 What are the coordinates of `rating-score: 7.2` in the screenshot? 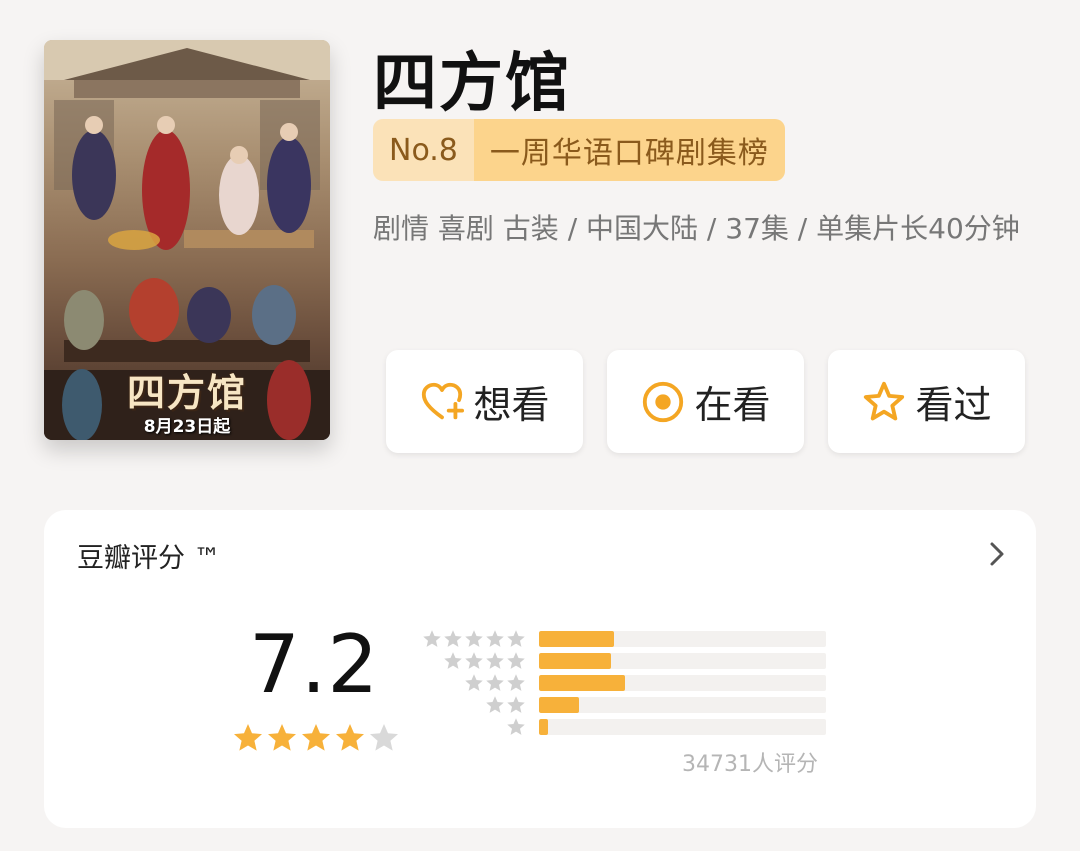 It's located at (314, 664).